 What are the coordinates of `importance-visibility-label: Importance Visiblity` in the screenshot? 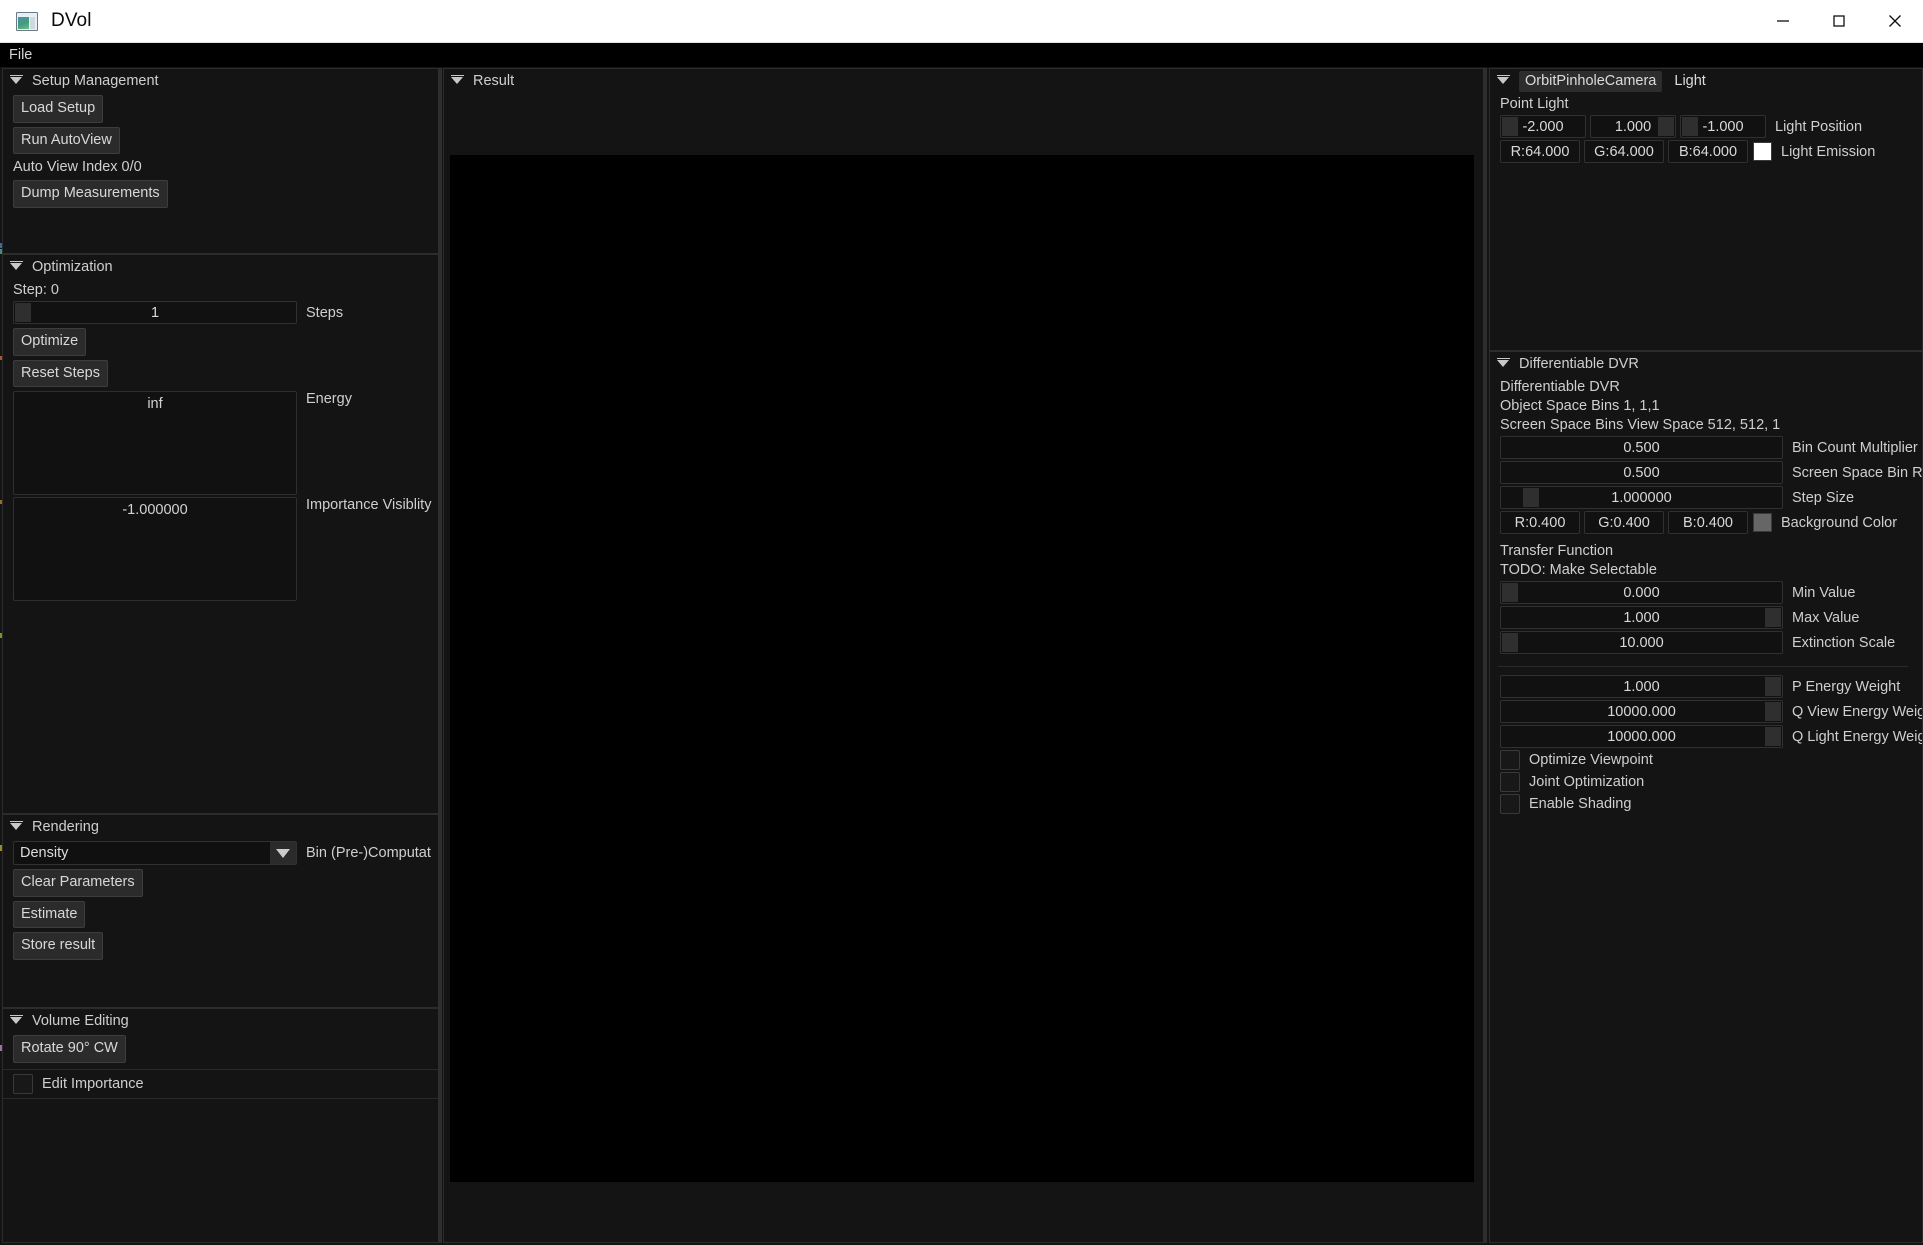 It's located at (369, 505).